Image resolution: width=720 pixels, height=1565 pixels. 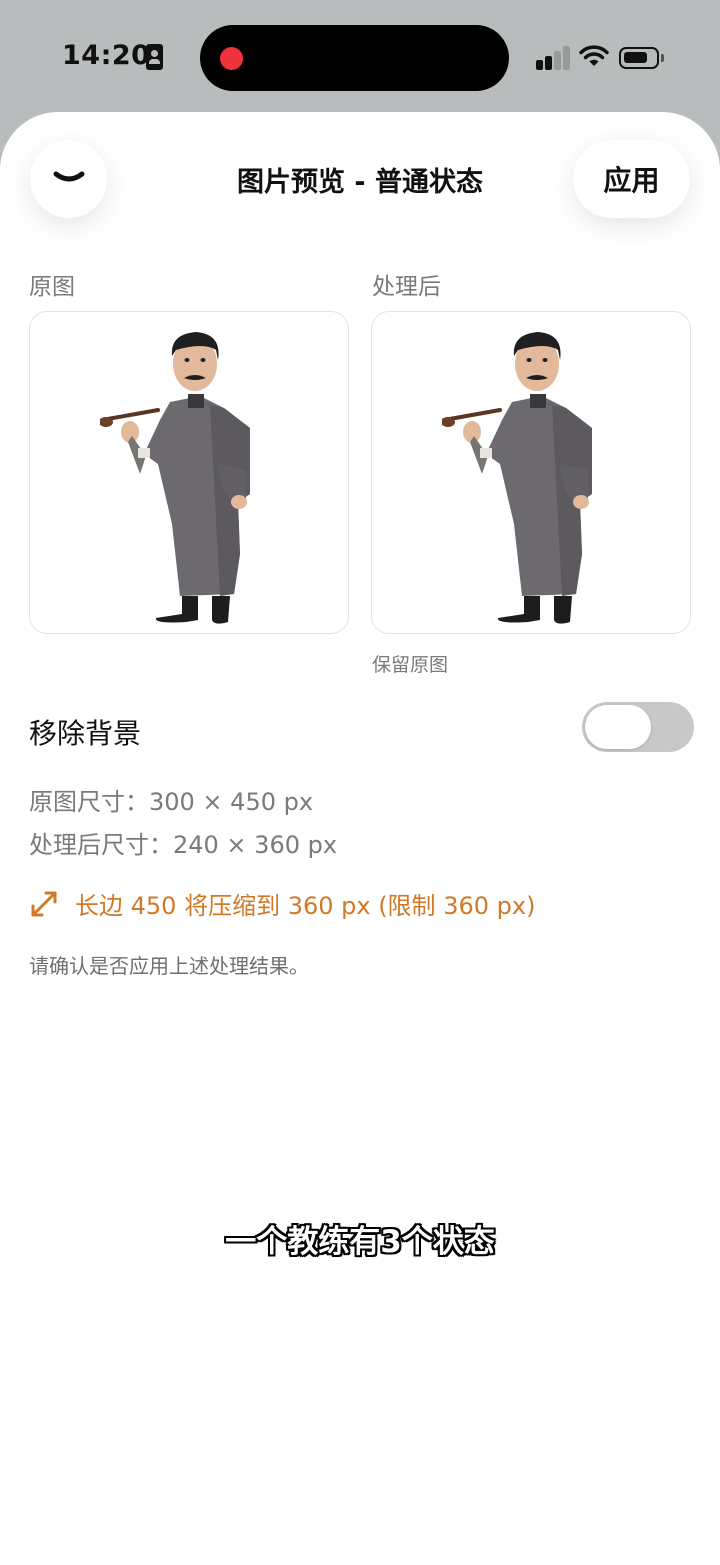 I want to click on recording-dot-icon, so click(x=231, y=58).